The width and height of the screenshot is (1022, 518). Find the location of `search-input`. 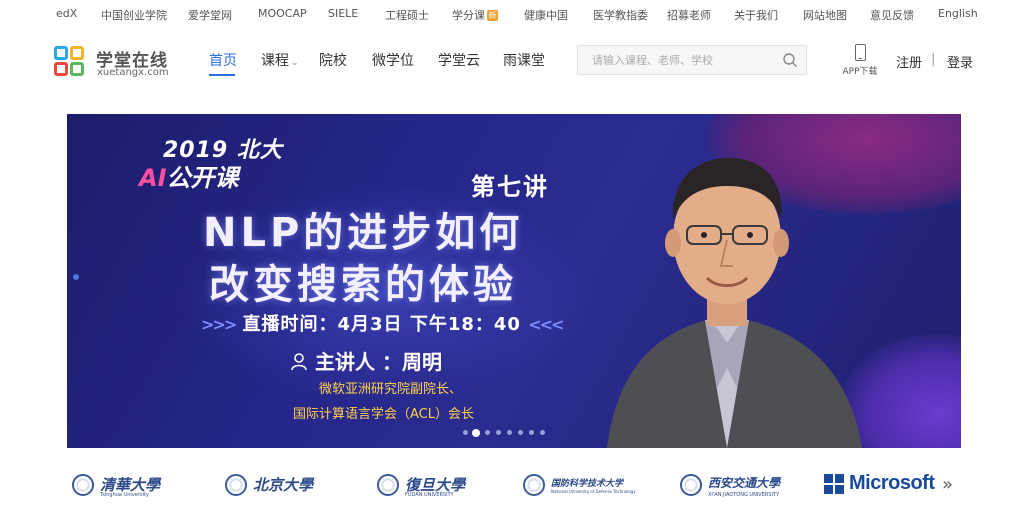

search-input is located at coordinates (676, 60).